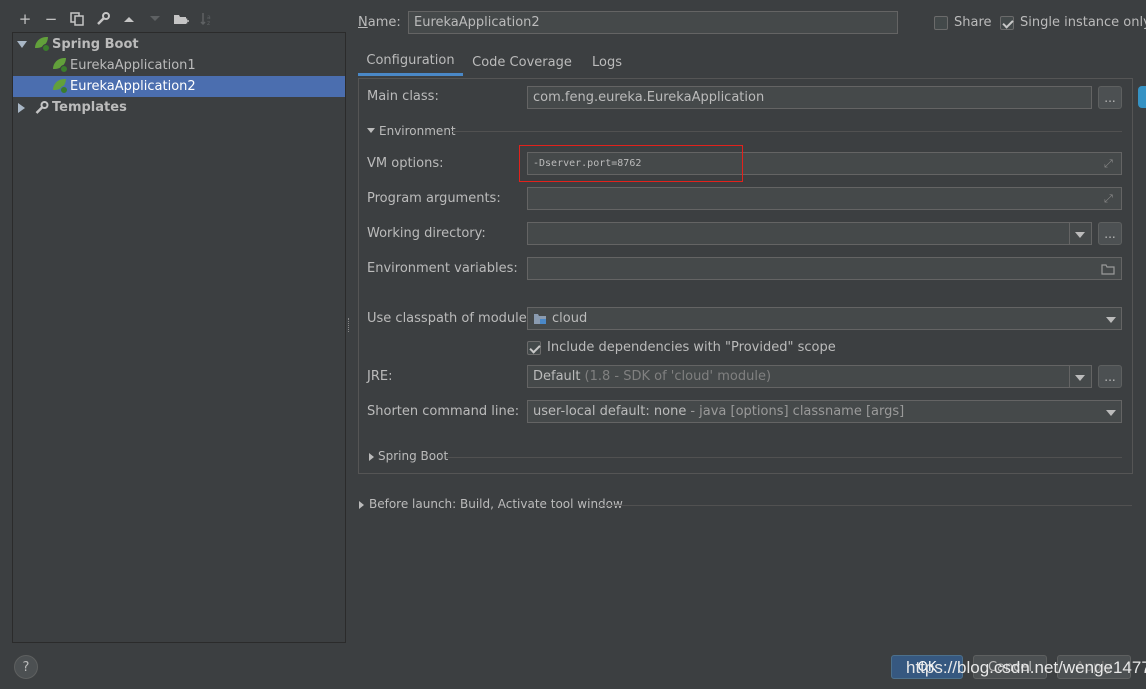 Image resolution: width=1146 pixels, height=689 pixels. I want to click on jre-value: Default, so click(557, 376).